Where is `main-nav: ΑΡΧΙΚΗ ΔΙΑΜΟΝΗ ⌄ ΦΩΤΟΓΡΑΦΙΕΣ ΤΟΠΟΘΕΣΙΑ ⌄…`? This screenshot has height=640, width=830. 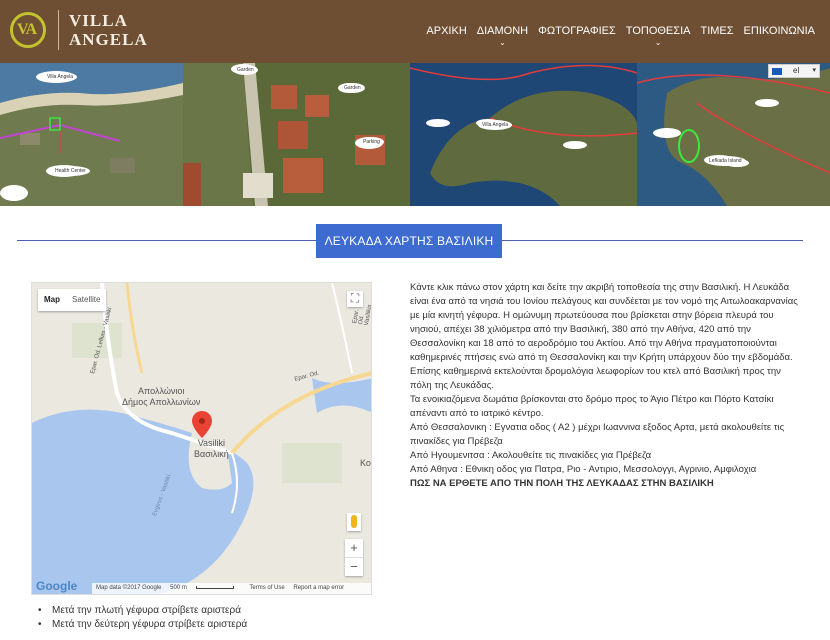 main-nav: ΑΡΧΙΚΗ ΔΙΑΜΟΝΗ ⌄ ΦΩΤΟΓΡΑΦΙΕΣ ΤΟΠΟΘΕΣΙΑ ⌄… is located at coordinates (615, 36).